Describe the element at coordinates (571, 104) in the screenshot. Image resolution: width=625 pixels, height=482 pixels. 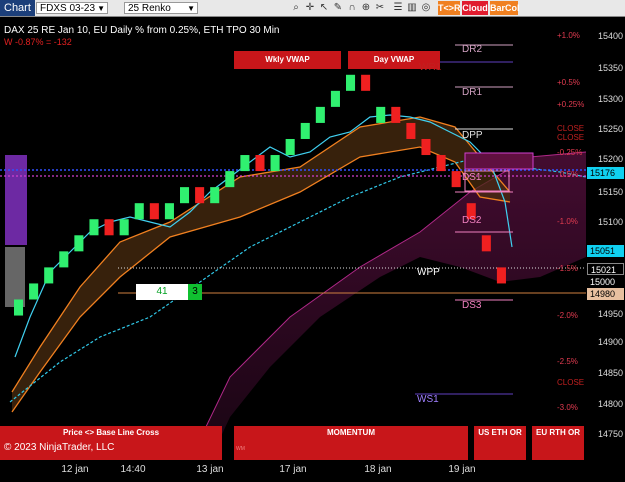
I see `pct-plus-025: +0.25%` at that location.